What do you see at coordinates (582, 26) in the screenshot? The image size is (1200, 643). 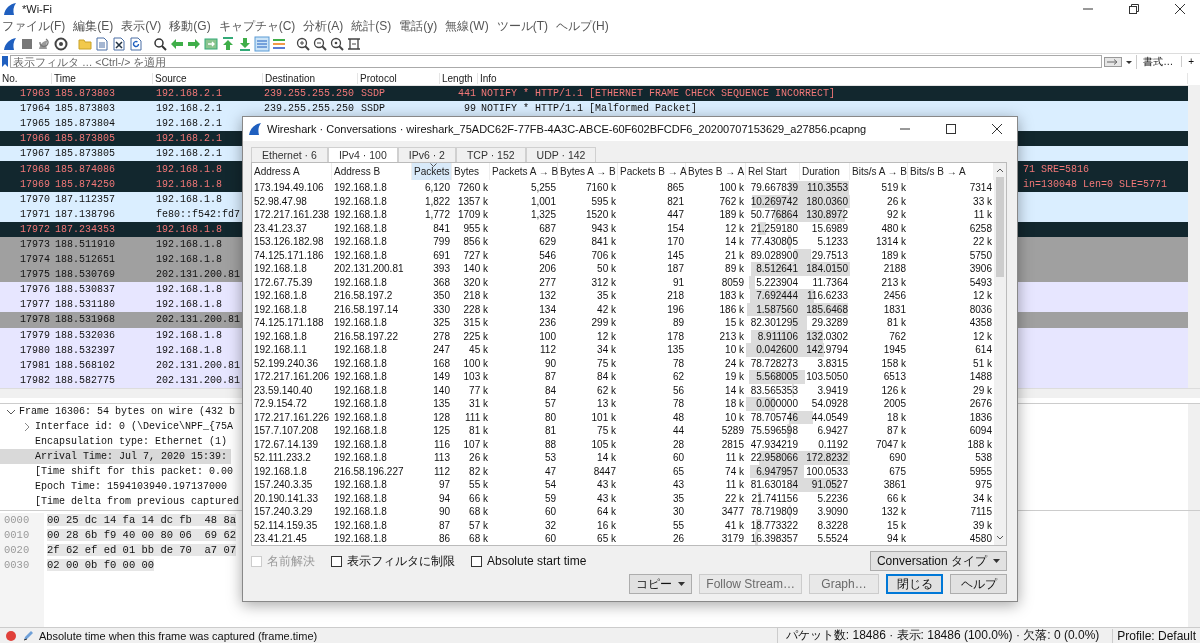 I see `menu-item: ヘルプ(H)` at bounding box center [582, 26].